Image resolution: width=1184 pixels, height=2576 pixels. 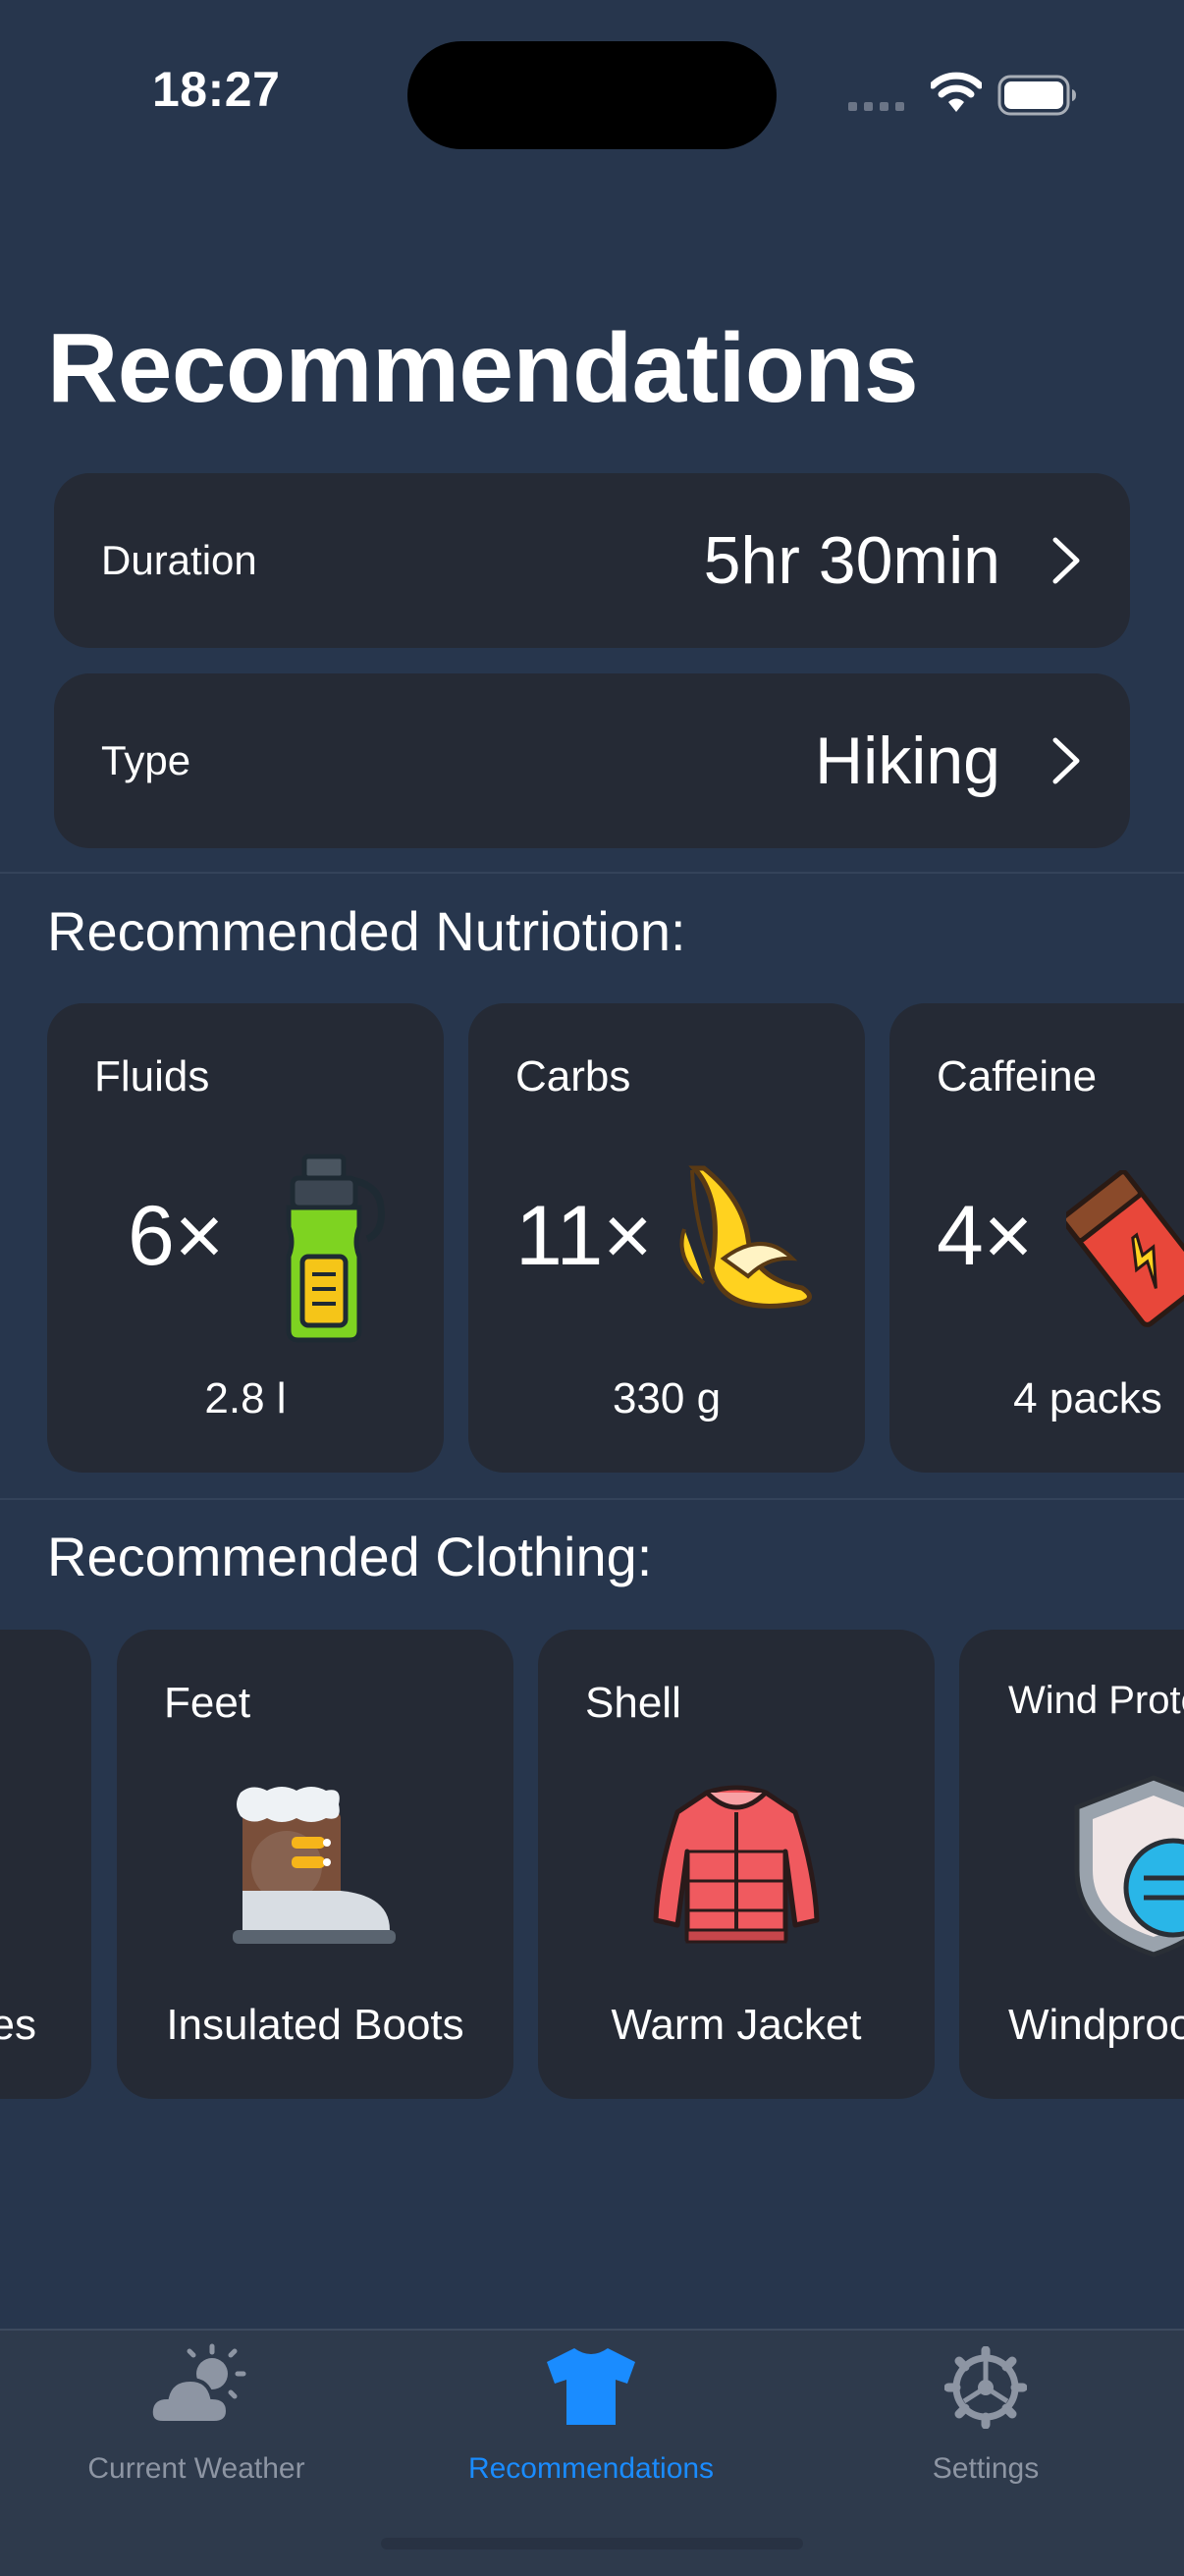 I want to click on type-value: Hiking, so click(x=907, y=761).